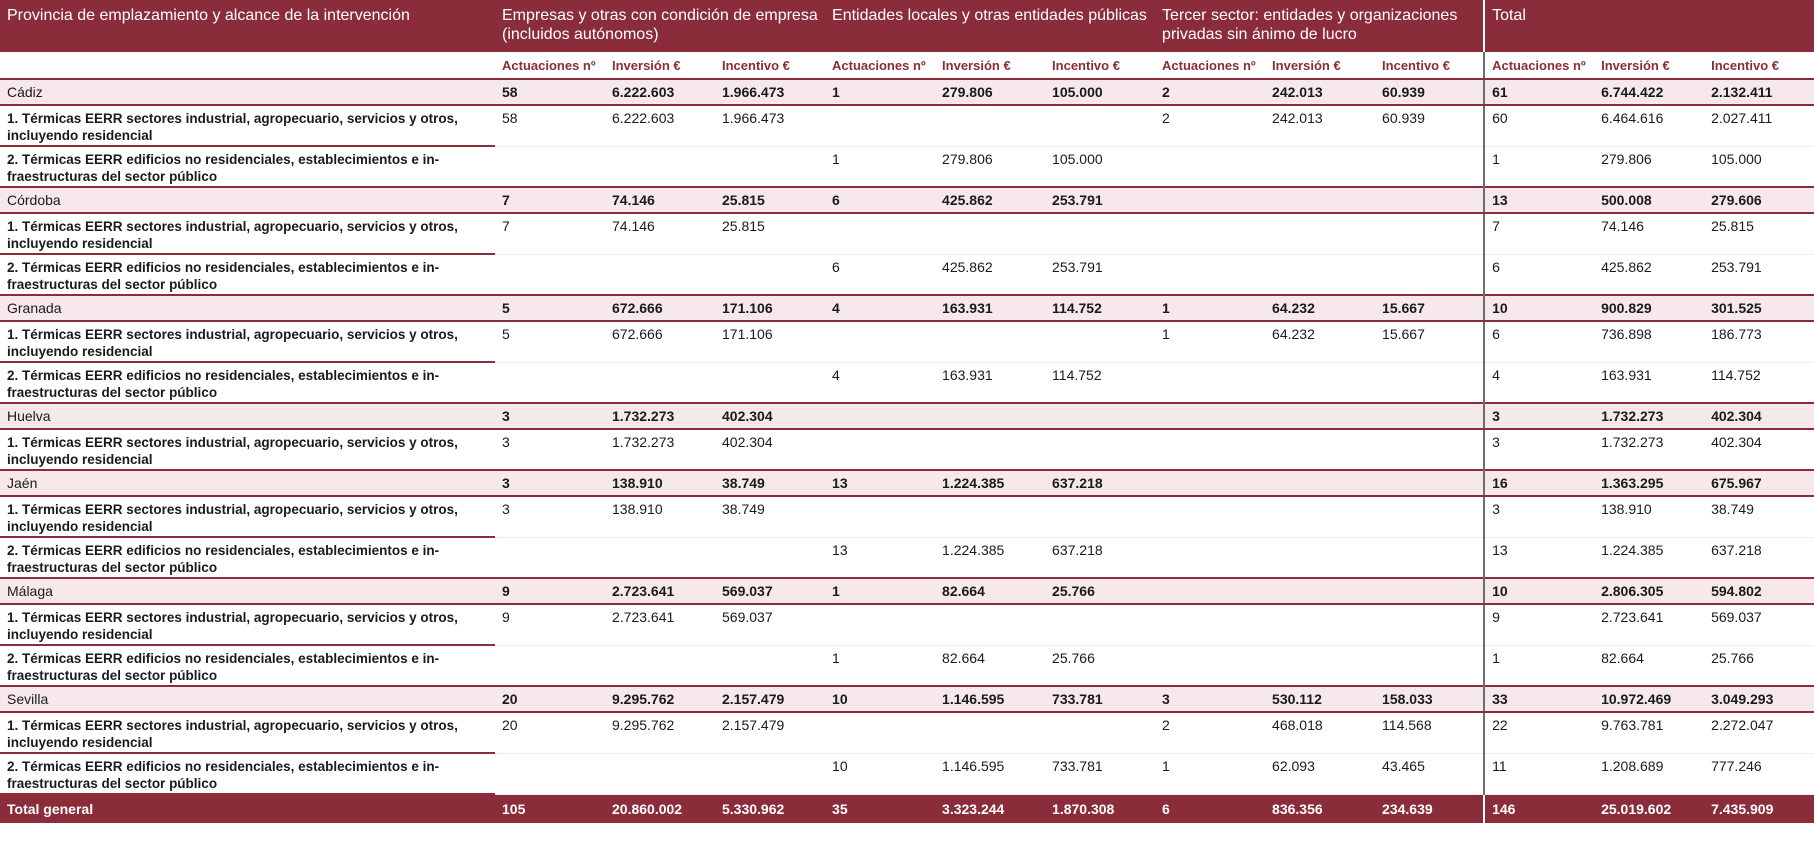 This screenshot has height=863, width=1814. Describe the element at coordinates (660, 733) in the screenshot. I see `table-cell: 9.295.762` at that location.